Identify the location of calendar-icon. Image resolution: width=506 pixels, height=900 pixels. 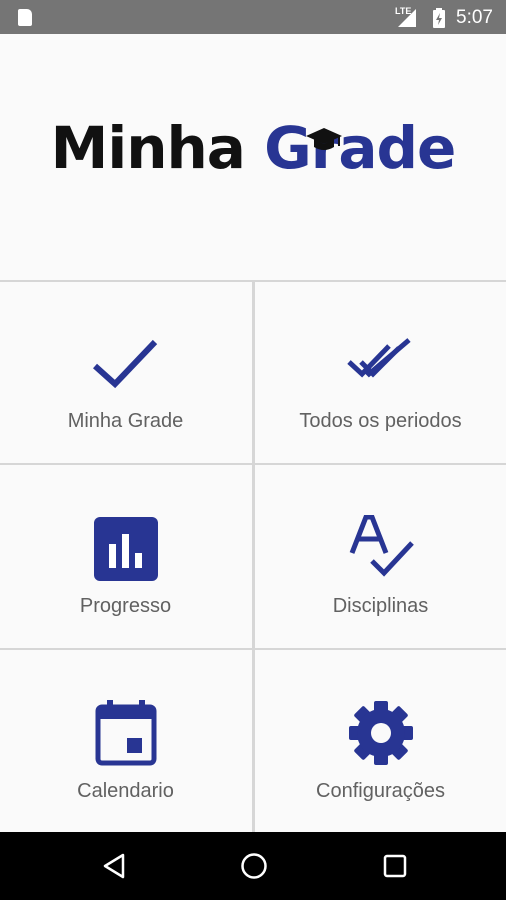
(125, 733).